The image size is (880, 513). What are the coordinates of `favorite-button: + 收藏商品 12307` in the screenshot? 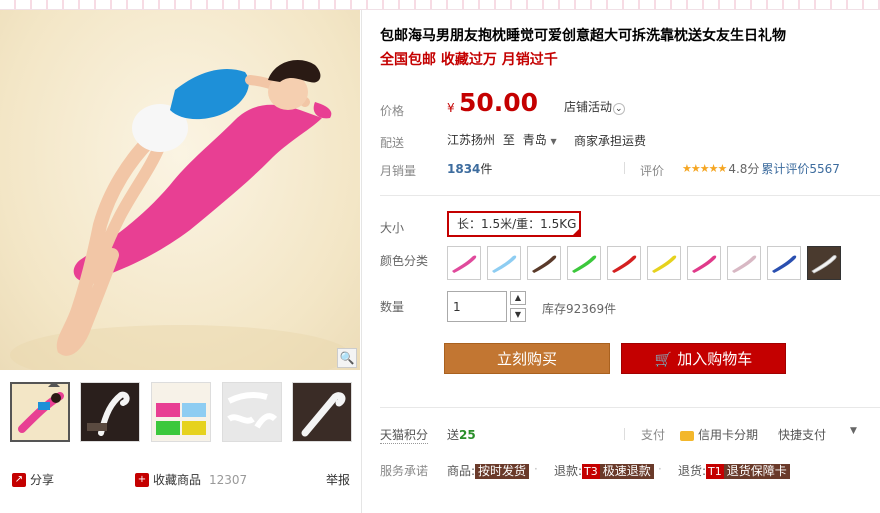 It's located at (191, 479).